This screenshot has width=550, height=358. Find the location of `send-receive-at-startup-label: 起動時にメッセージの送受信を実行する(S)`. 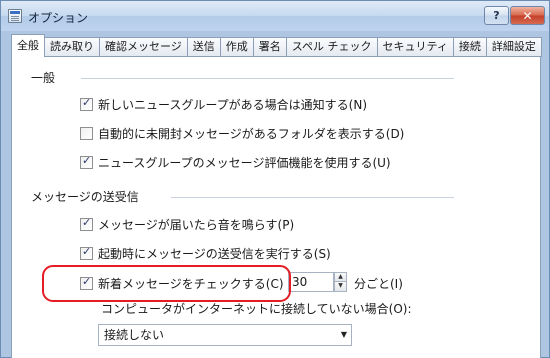

send-receive-at-startup-label: 起動時にメッセージの送受信を実行する(S) is located at coordinates (214, 254).